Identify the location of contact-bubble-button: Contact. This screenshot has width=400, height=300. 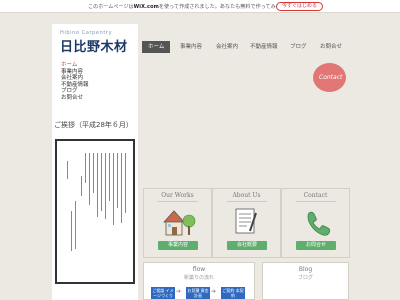
(329, 77).